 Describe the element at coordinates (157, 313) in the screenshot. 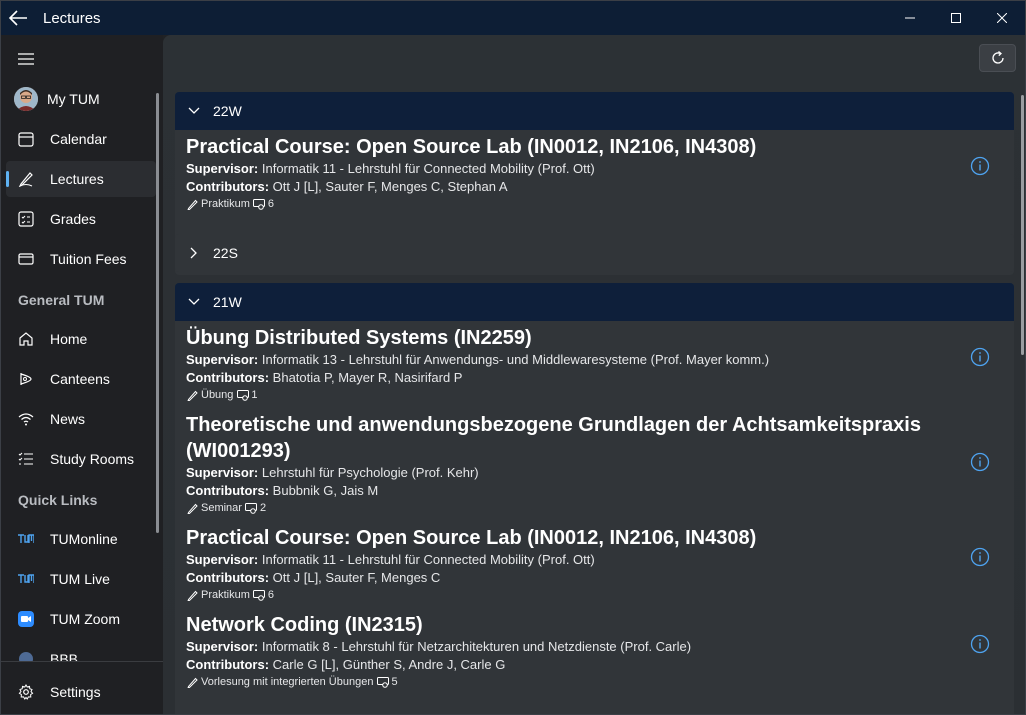

I see `sidebar-scrollbar` at that location.